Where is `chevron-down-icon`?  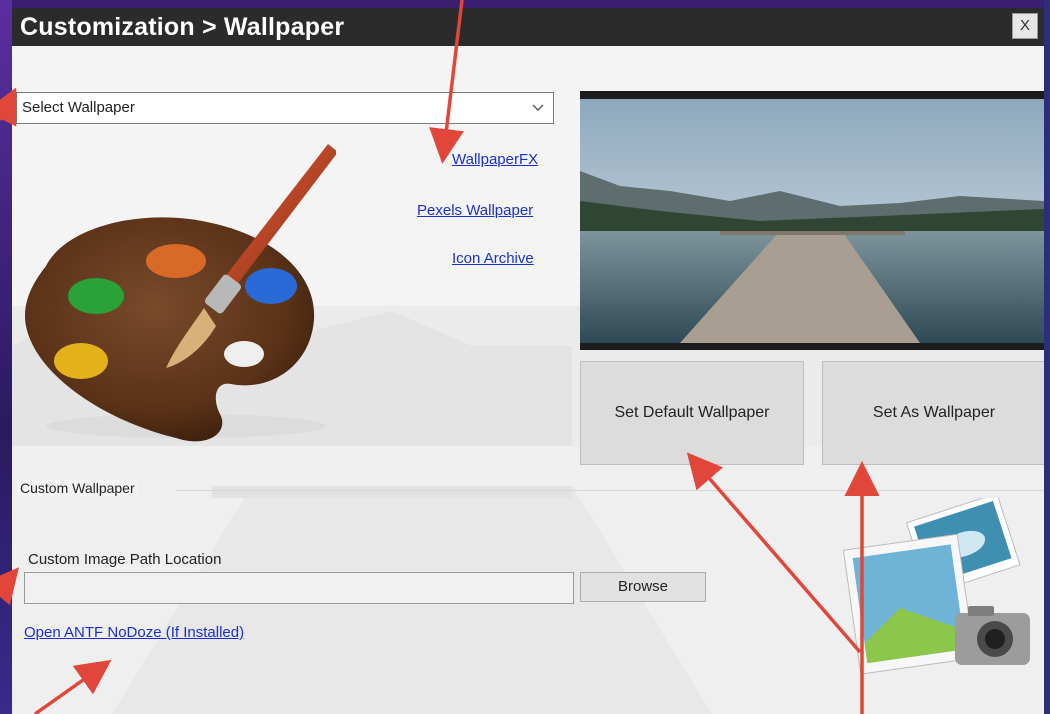
chevron-down-icon is located at coordinates (538, 107).